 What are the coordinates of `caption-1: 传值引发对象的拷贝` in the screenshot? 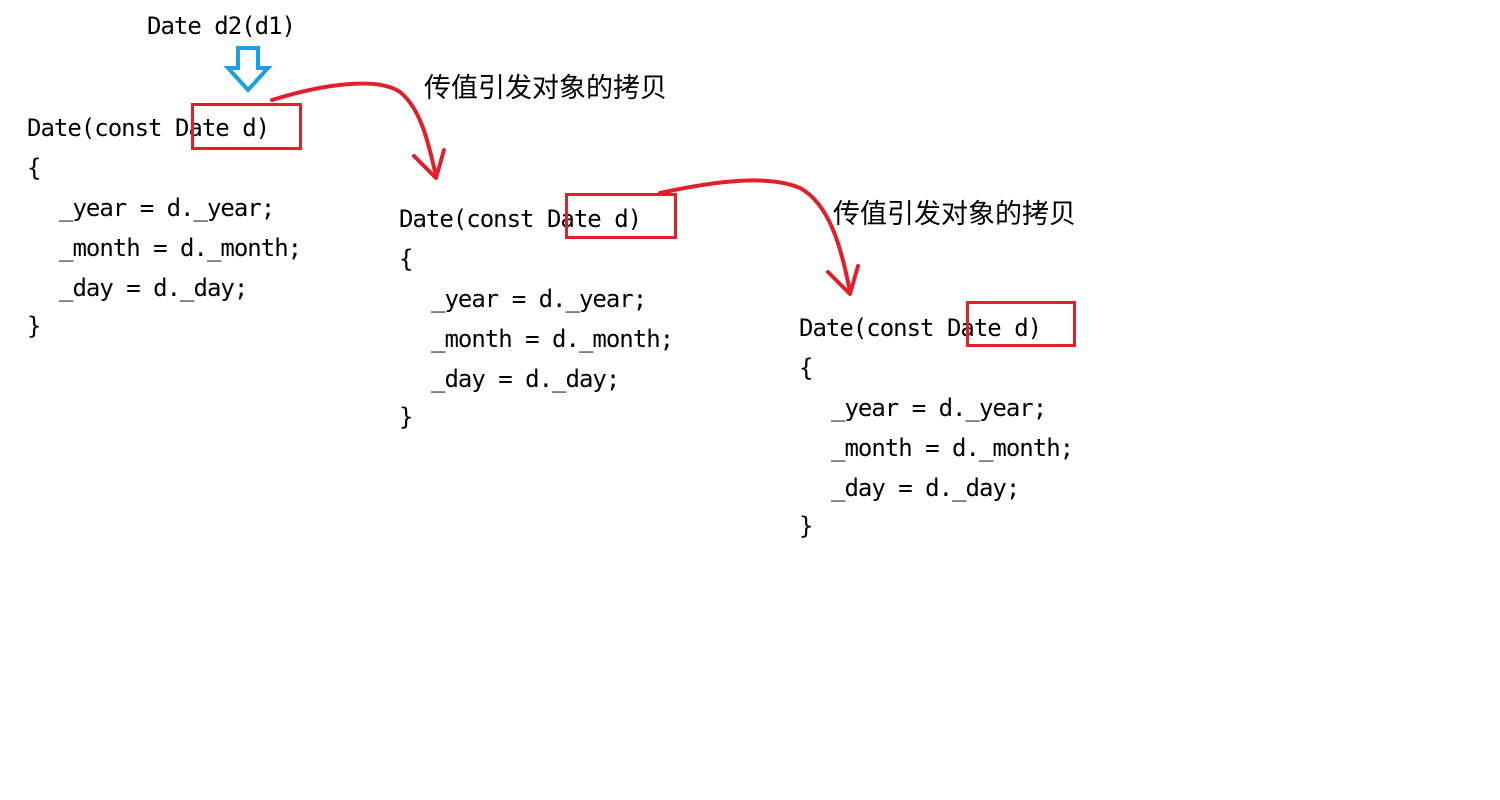 It's located at (545, 88).